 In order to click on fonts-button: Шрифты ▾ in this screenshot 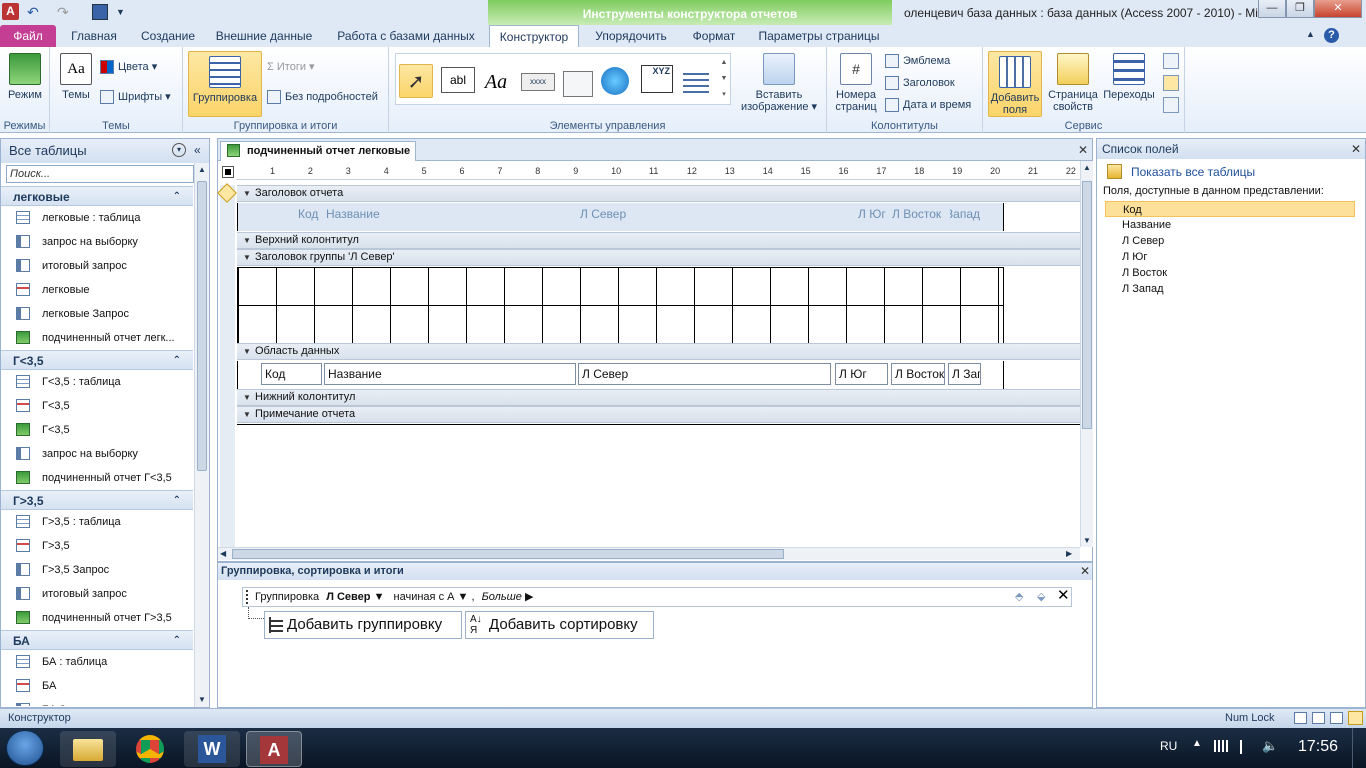, I will do `click(135, 97)`.